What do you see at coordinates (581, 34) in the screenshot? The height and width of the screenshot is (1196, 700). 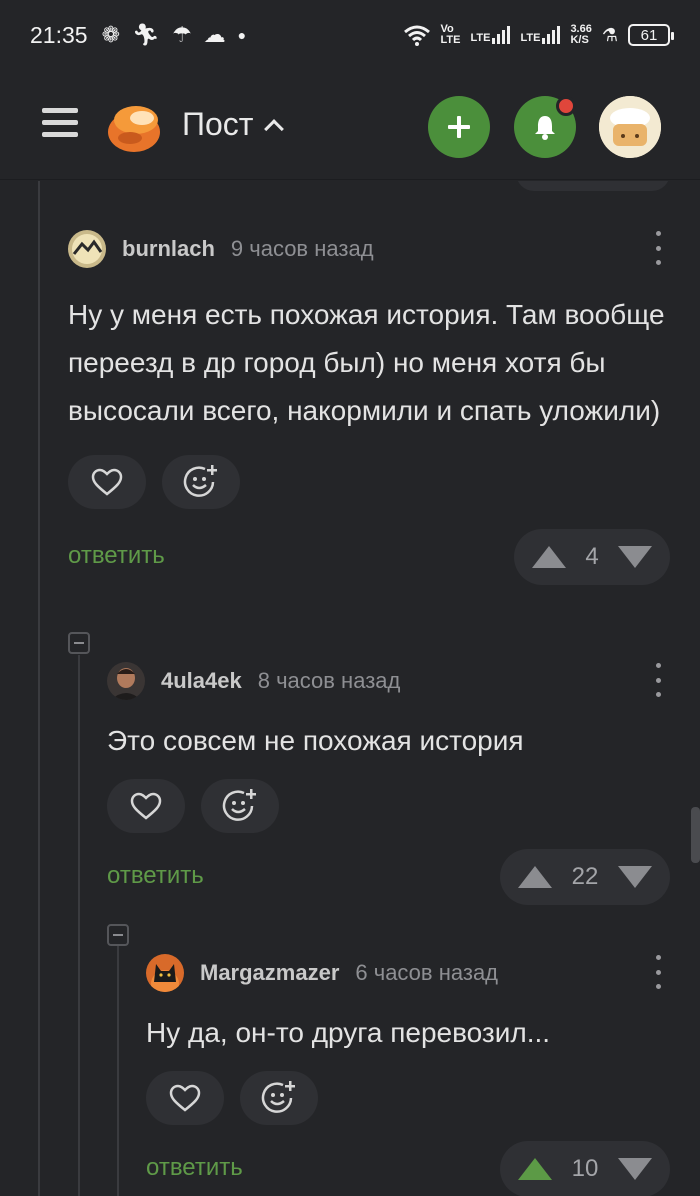 I see `network-speed: 3.66 K/S` at bounding box center [581, 34].